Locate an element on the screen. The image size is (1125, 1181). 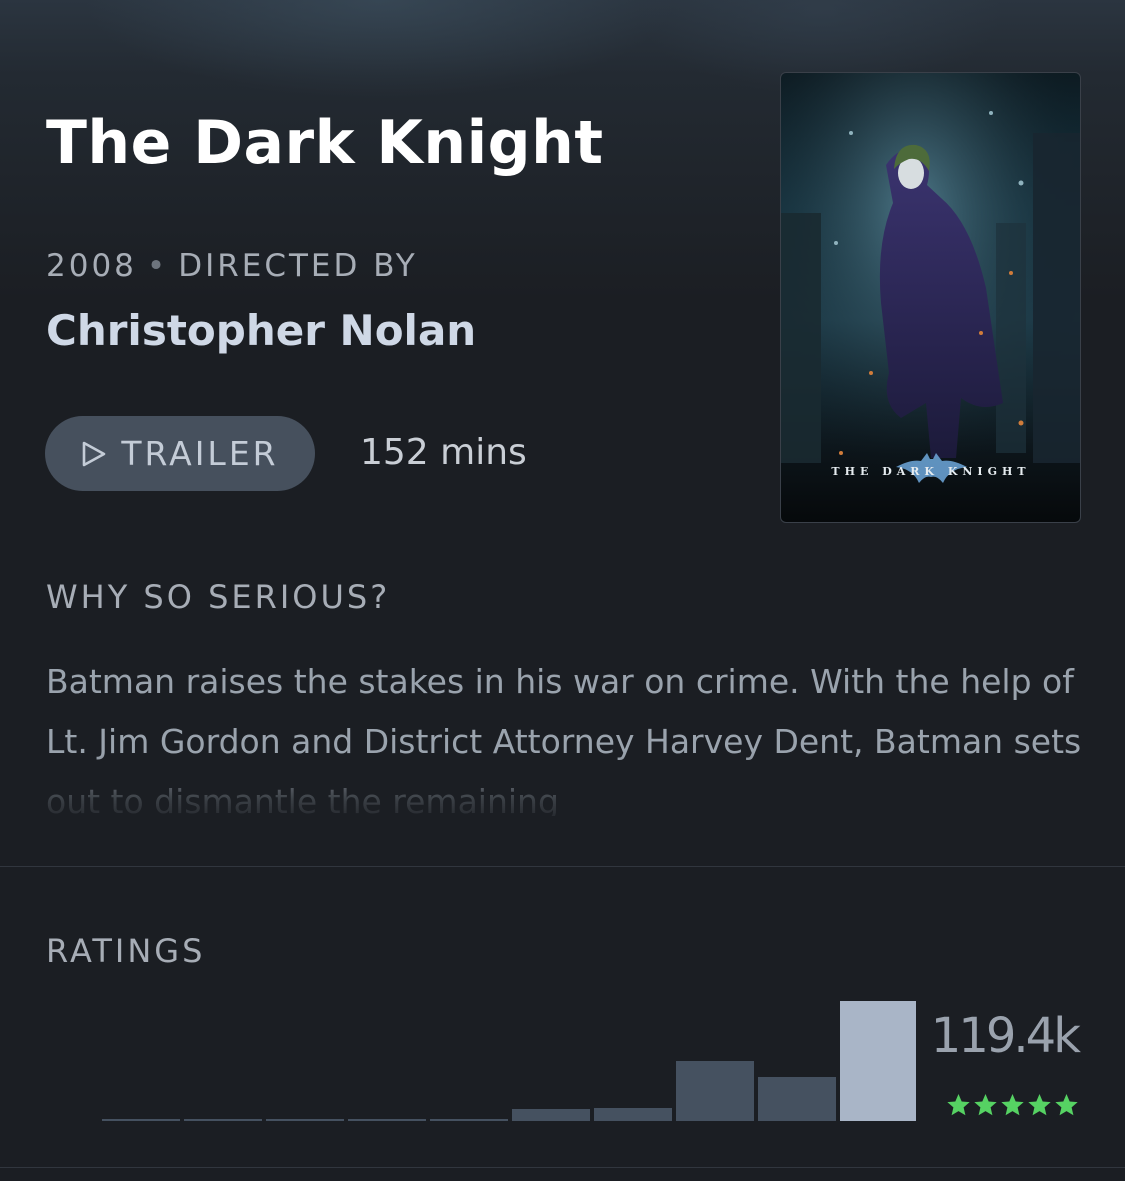
poster-artwork: THE DARK KNIGHT is located at coordinates (930, 297).